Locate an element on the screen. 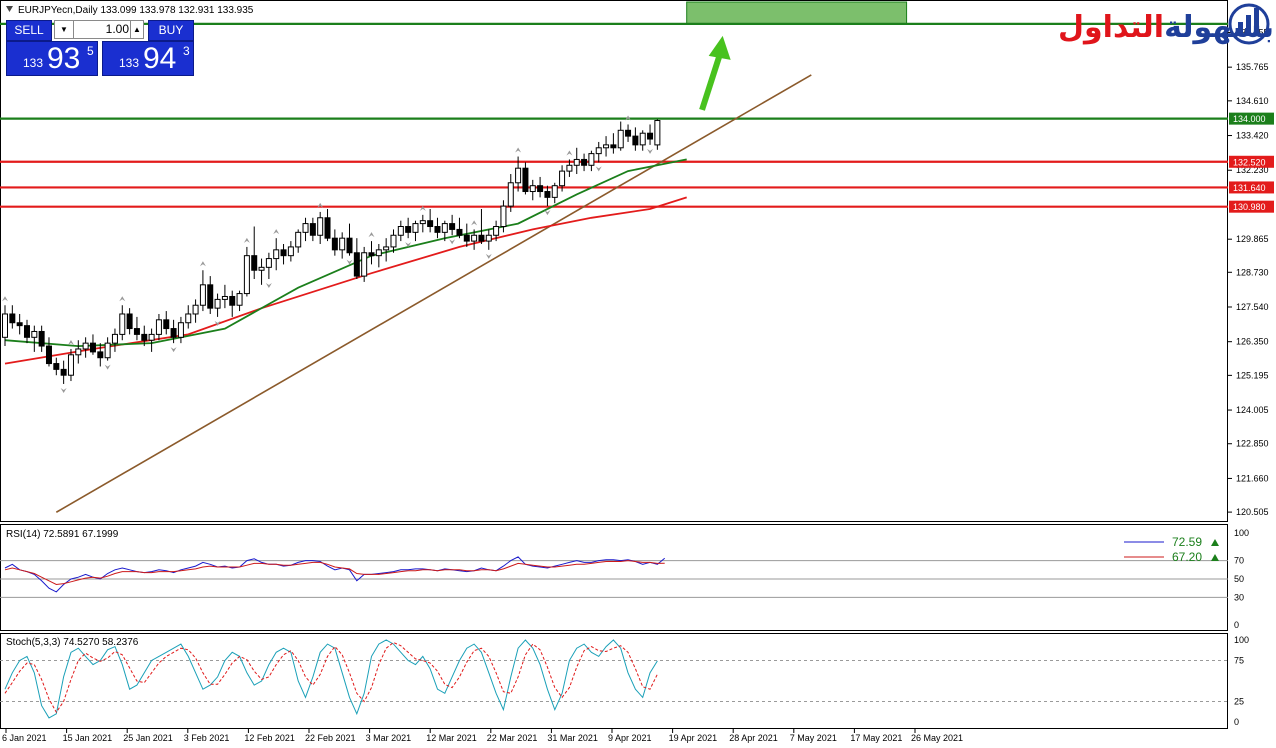 The width and height of the screenshot is (1276, 748). buy-price-big: 94 is located at coordinates (160, 58).